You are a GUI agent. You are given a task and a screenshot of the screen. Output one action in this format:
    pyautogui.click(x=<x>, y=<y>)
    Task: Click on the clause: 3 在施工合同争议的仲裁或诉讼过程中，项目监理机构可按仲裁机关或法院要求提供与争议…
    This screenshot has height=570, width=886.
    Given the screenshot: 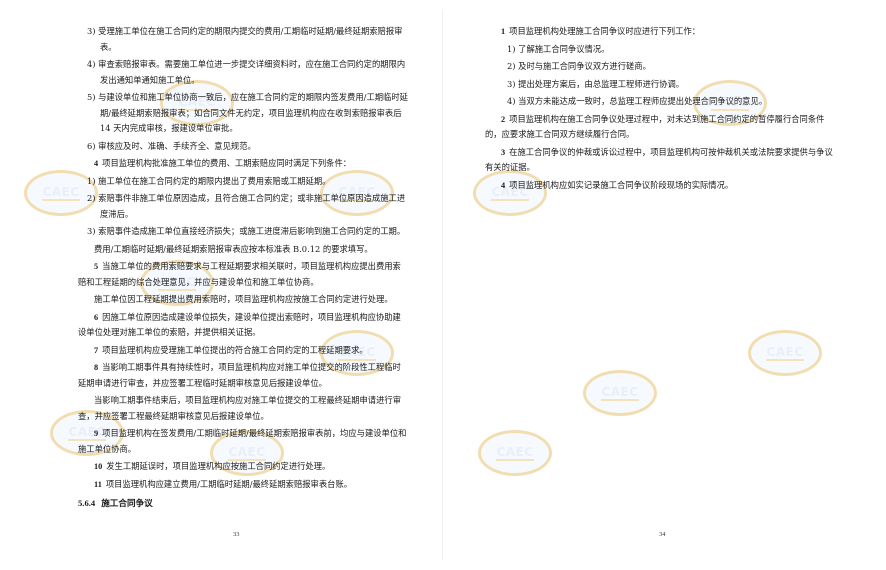 What is the action you would take?
    pyautogui.click(x=659, y=159)
    